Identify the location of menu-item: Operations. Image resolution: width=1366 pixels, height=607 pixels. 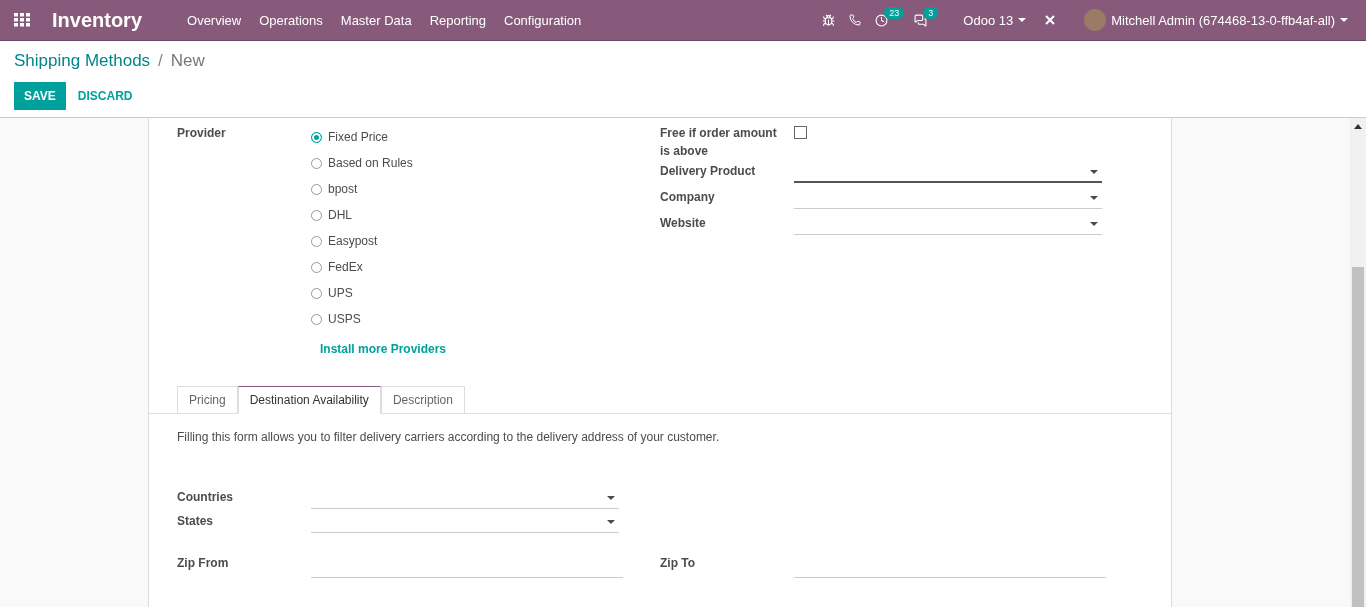
(291, 20).